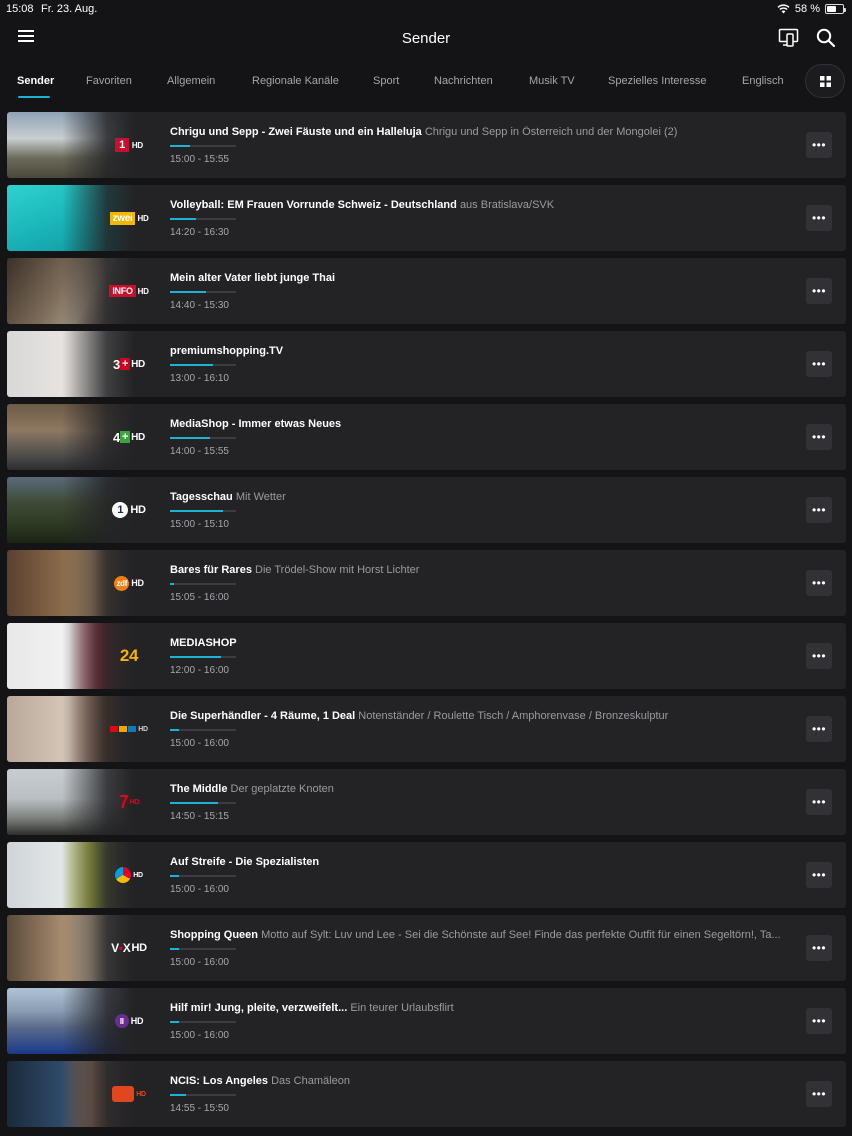 The image size is (852, 1136). What do you see at coordinates (201, 497) in the screenshot?
I see `program-title: Tagesschau` at bounding box center [201, 497].